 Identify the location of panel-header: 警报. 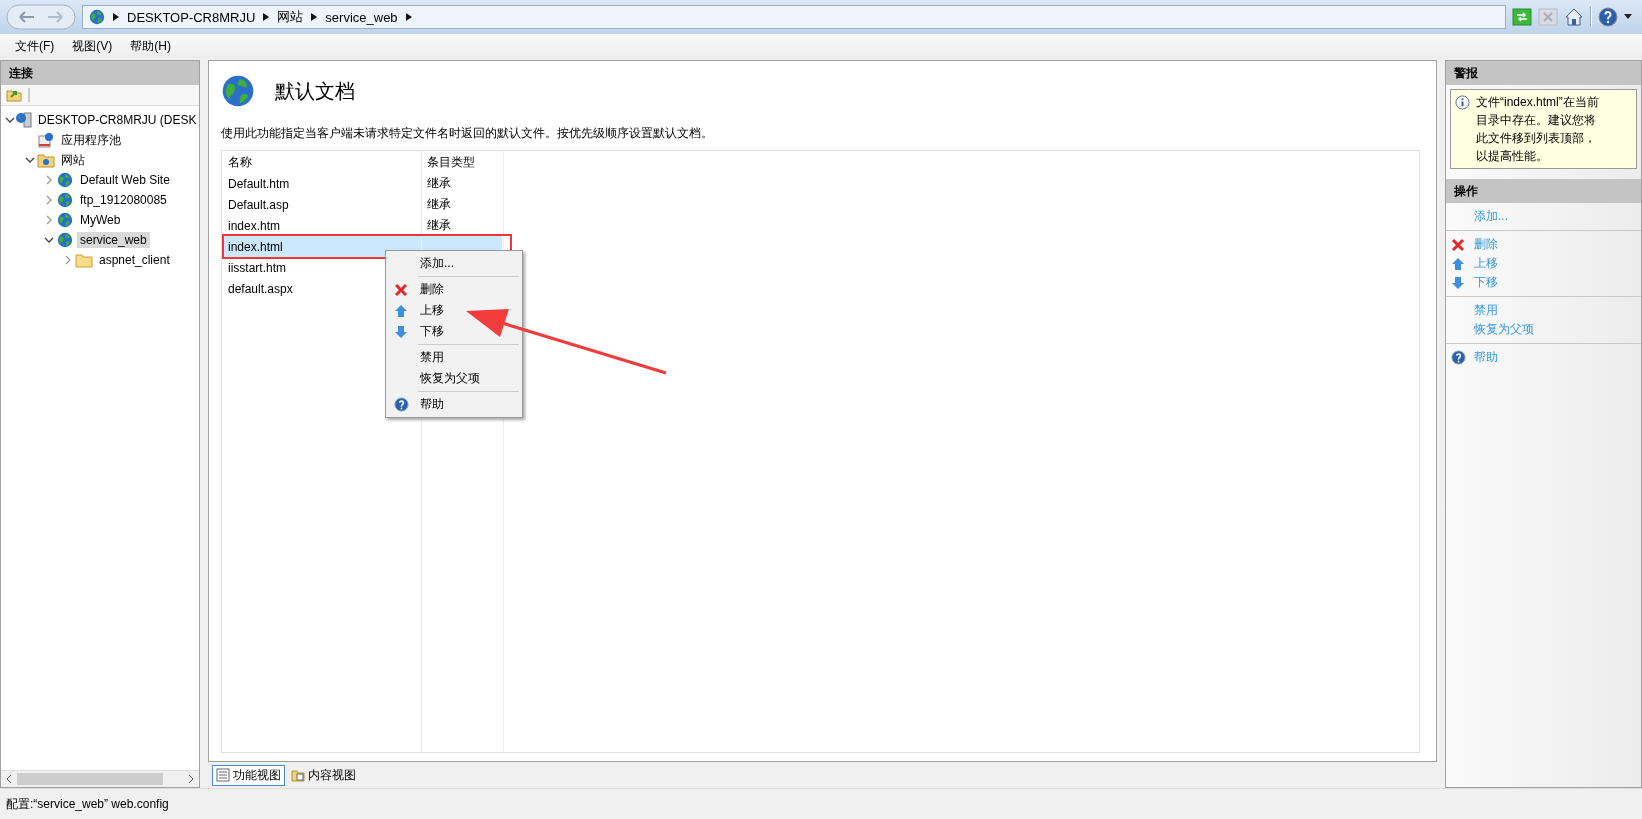
(1543, 73).